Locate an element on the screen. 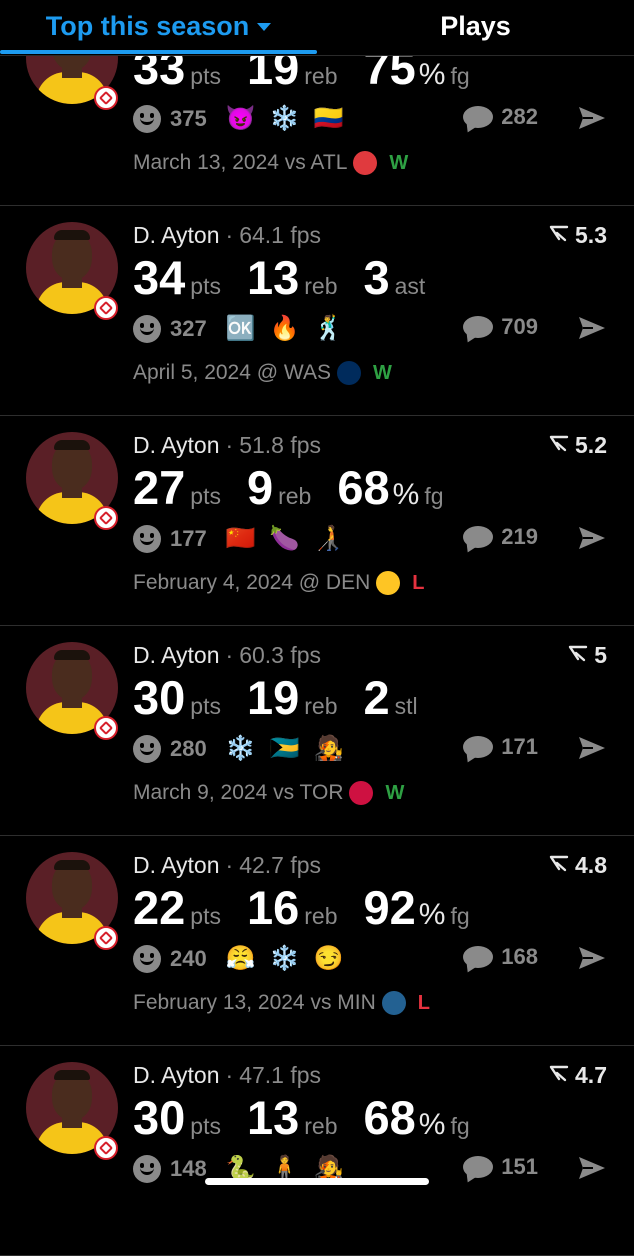  stat-value: 13 is located at coordinates (273, 1117).